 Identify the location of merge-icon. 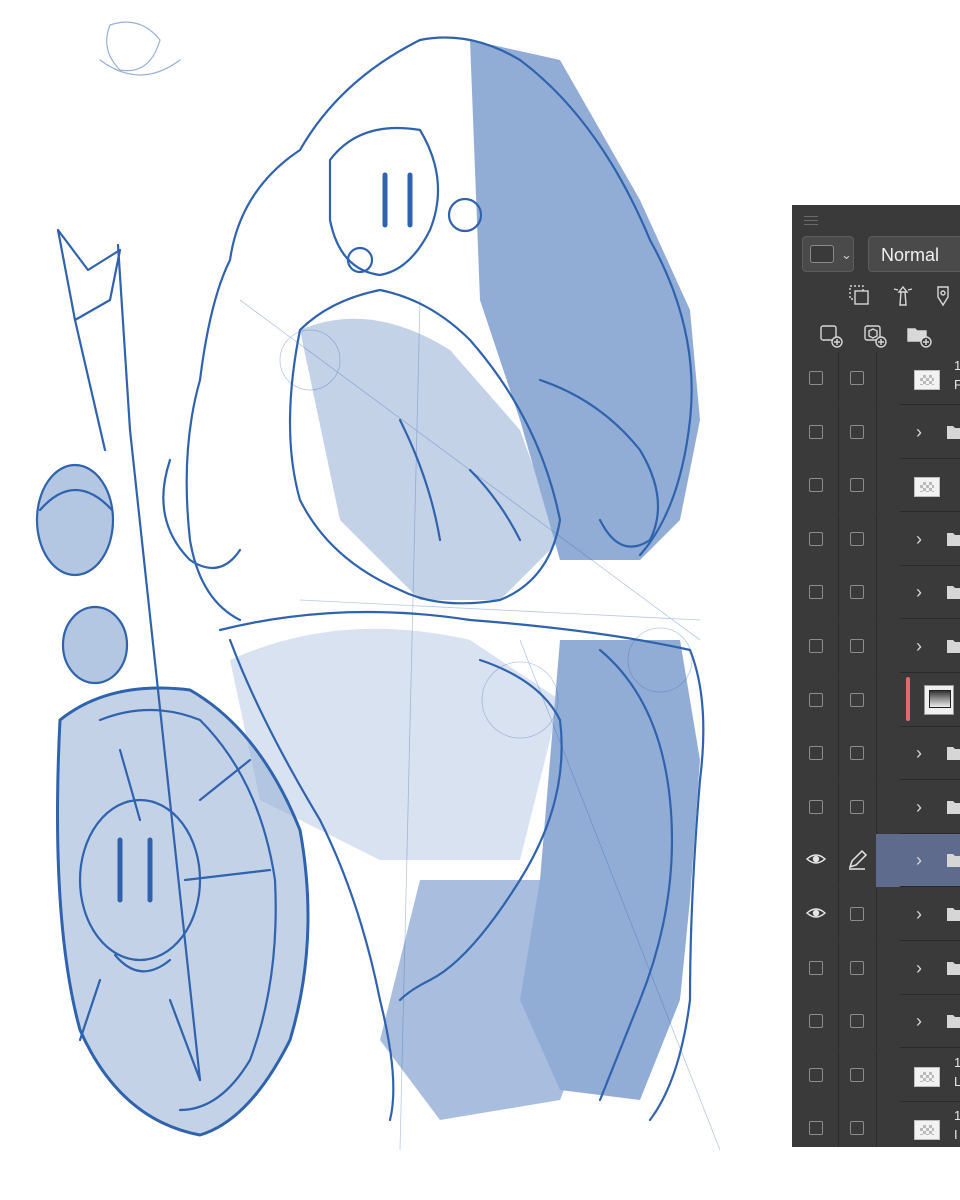
(859, 296).